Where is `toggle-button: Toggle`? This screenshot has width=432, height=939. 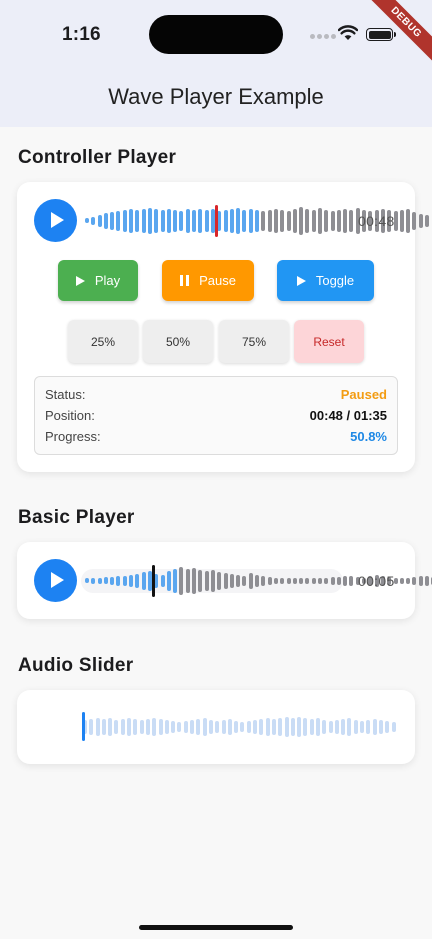 toggle-button: Toggle is located at coordinates (325, 280).